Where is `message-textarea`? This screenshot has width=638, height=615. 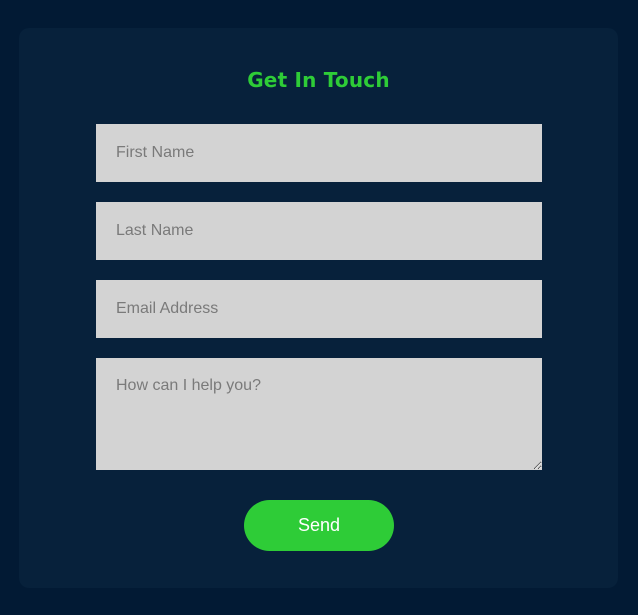
message-textarea is located at coordinates (319, 414).